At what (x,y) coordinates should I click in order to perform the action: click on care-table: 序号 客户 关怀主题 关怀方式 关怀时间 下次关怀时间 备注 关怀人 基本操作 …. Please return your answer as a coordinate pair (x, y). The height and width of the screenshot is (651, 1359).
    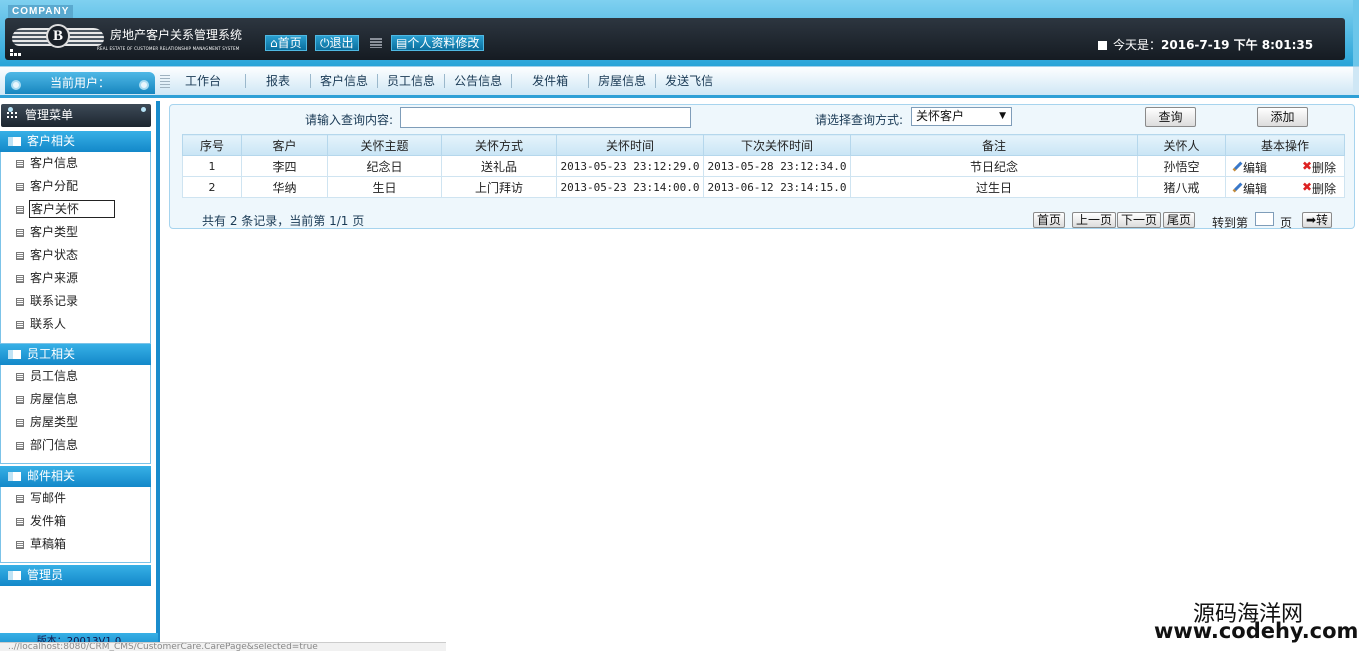
    Looking at the image, I should click on (763, 166).